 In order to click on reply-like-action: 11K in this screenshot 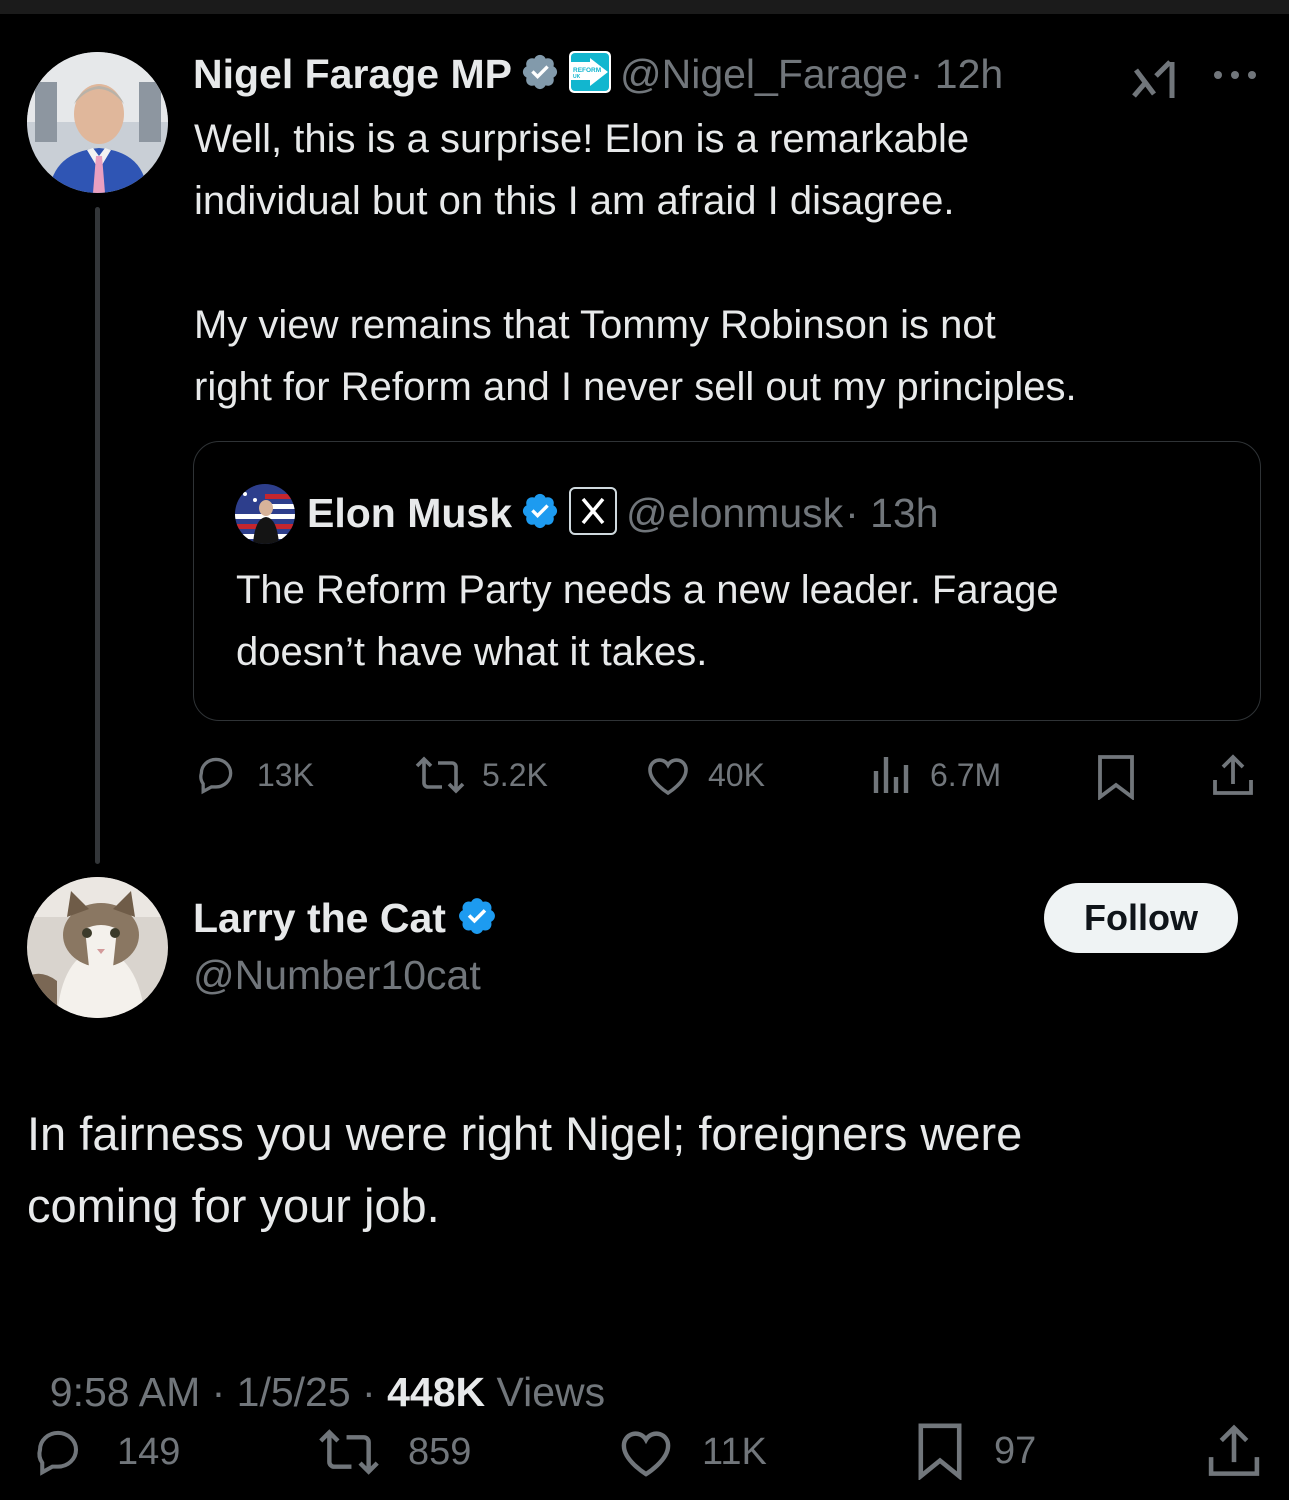, I will do `click(691, 1452)`.